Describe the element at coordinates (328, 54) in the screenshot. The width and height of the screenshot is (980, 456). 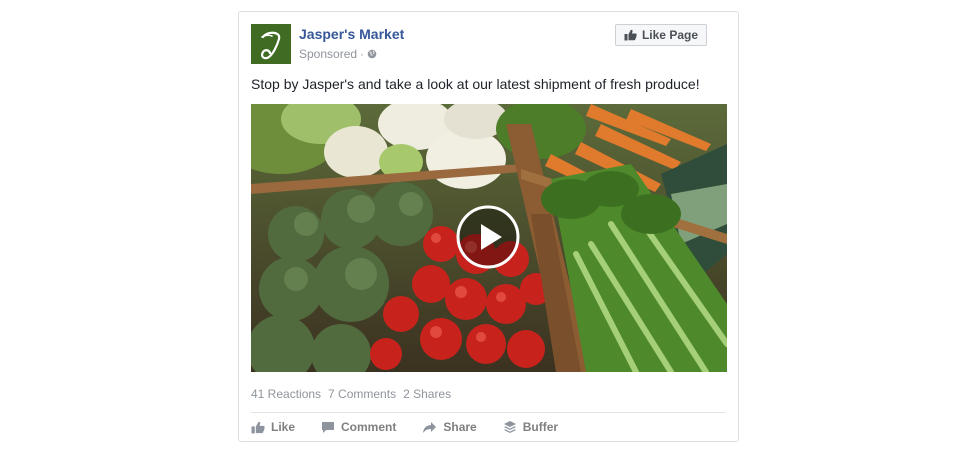
I see `sponsored-label: Sponsored` at that location.